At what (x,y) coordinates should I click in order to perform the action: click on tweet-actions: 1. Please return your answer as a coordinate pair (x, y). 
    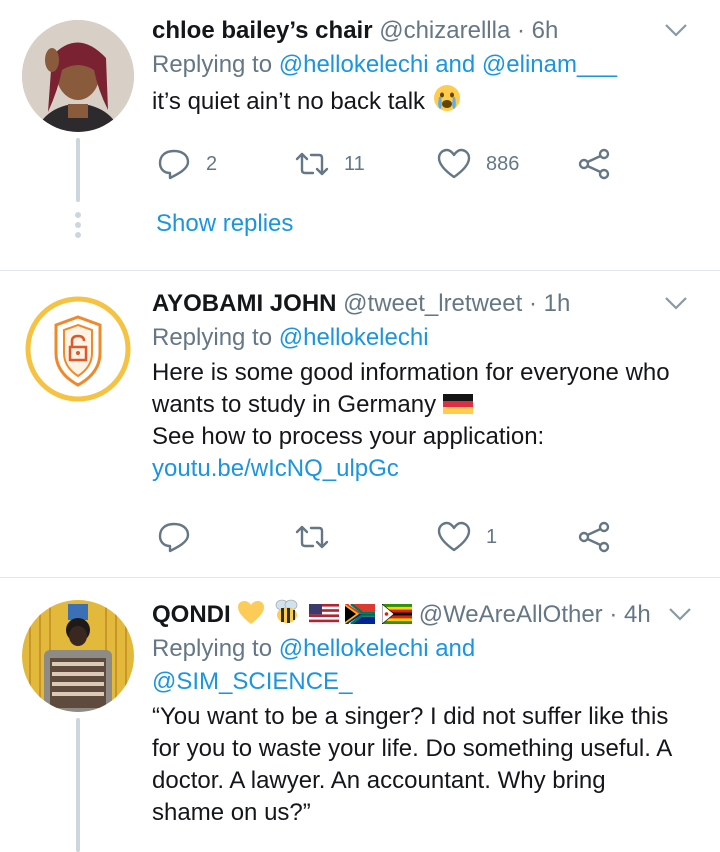
    Looking at the image, I should click on (387, 537).